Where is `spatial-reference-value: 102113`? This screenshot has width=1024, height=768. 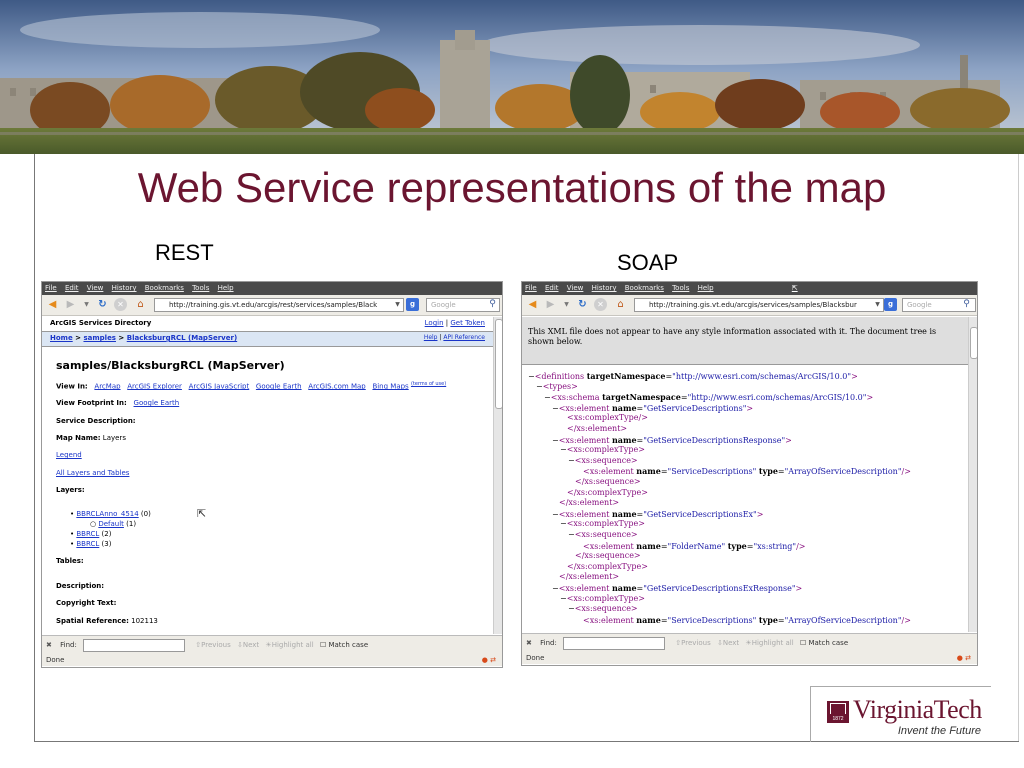 spatial-reference-value: 102113 is located at coordinates (144, 621).